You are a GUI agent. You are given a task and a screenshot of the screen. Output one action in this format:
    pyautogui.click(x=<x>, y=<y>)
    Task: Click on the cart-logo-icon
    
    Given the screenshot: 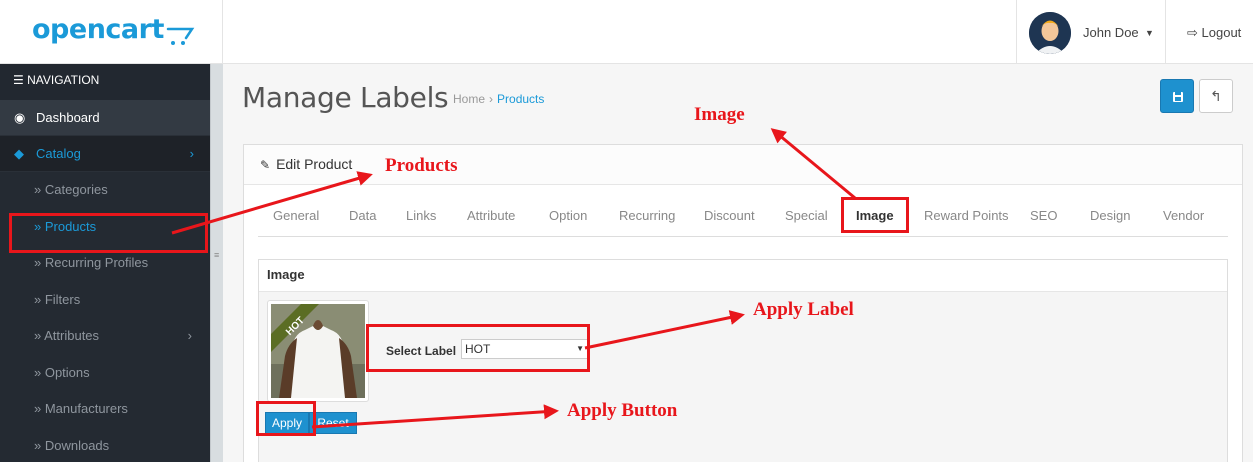 What is the action you would take?
    pyautogui.click(x=180, y=36)
    